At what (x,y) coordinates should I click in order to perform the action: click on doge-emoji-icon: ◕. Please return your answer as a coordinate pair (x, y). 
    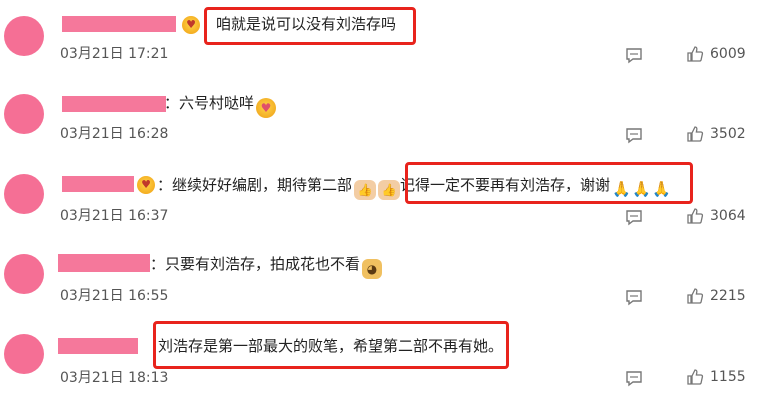
    Looking at the image, I should click on (372, 269).